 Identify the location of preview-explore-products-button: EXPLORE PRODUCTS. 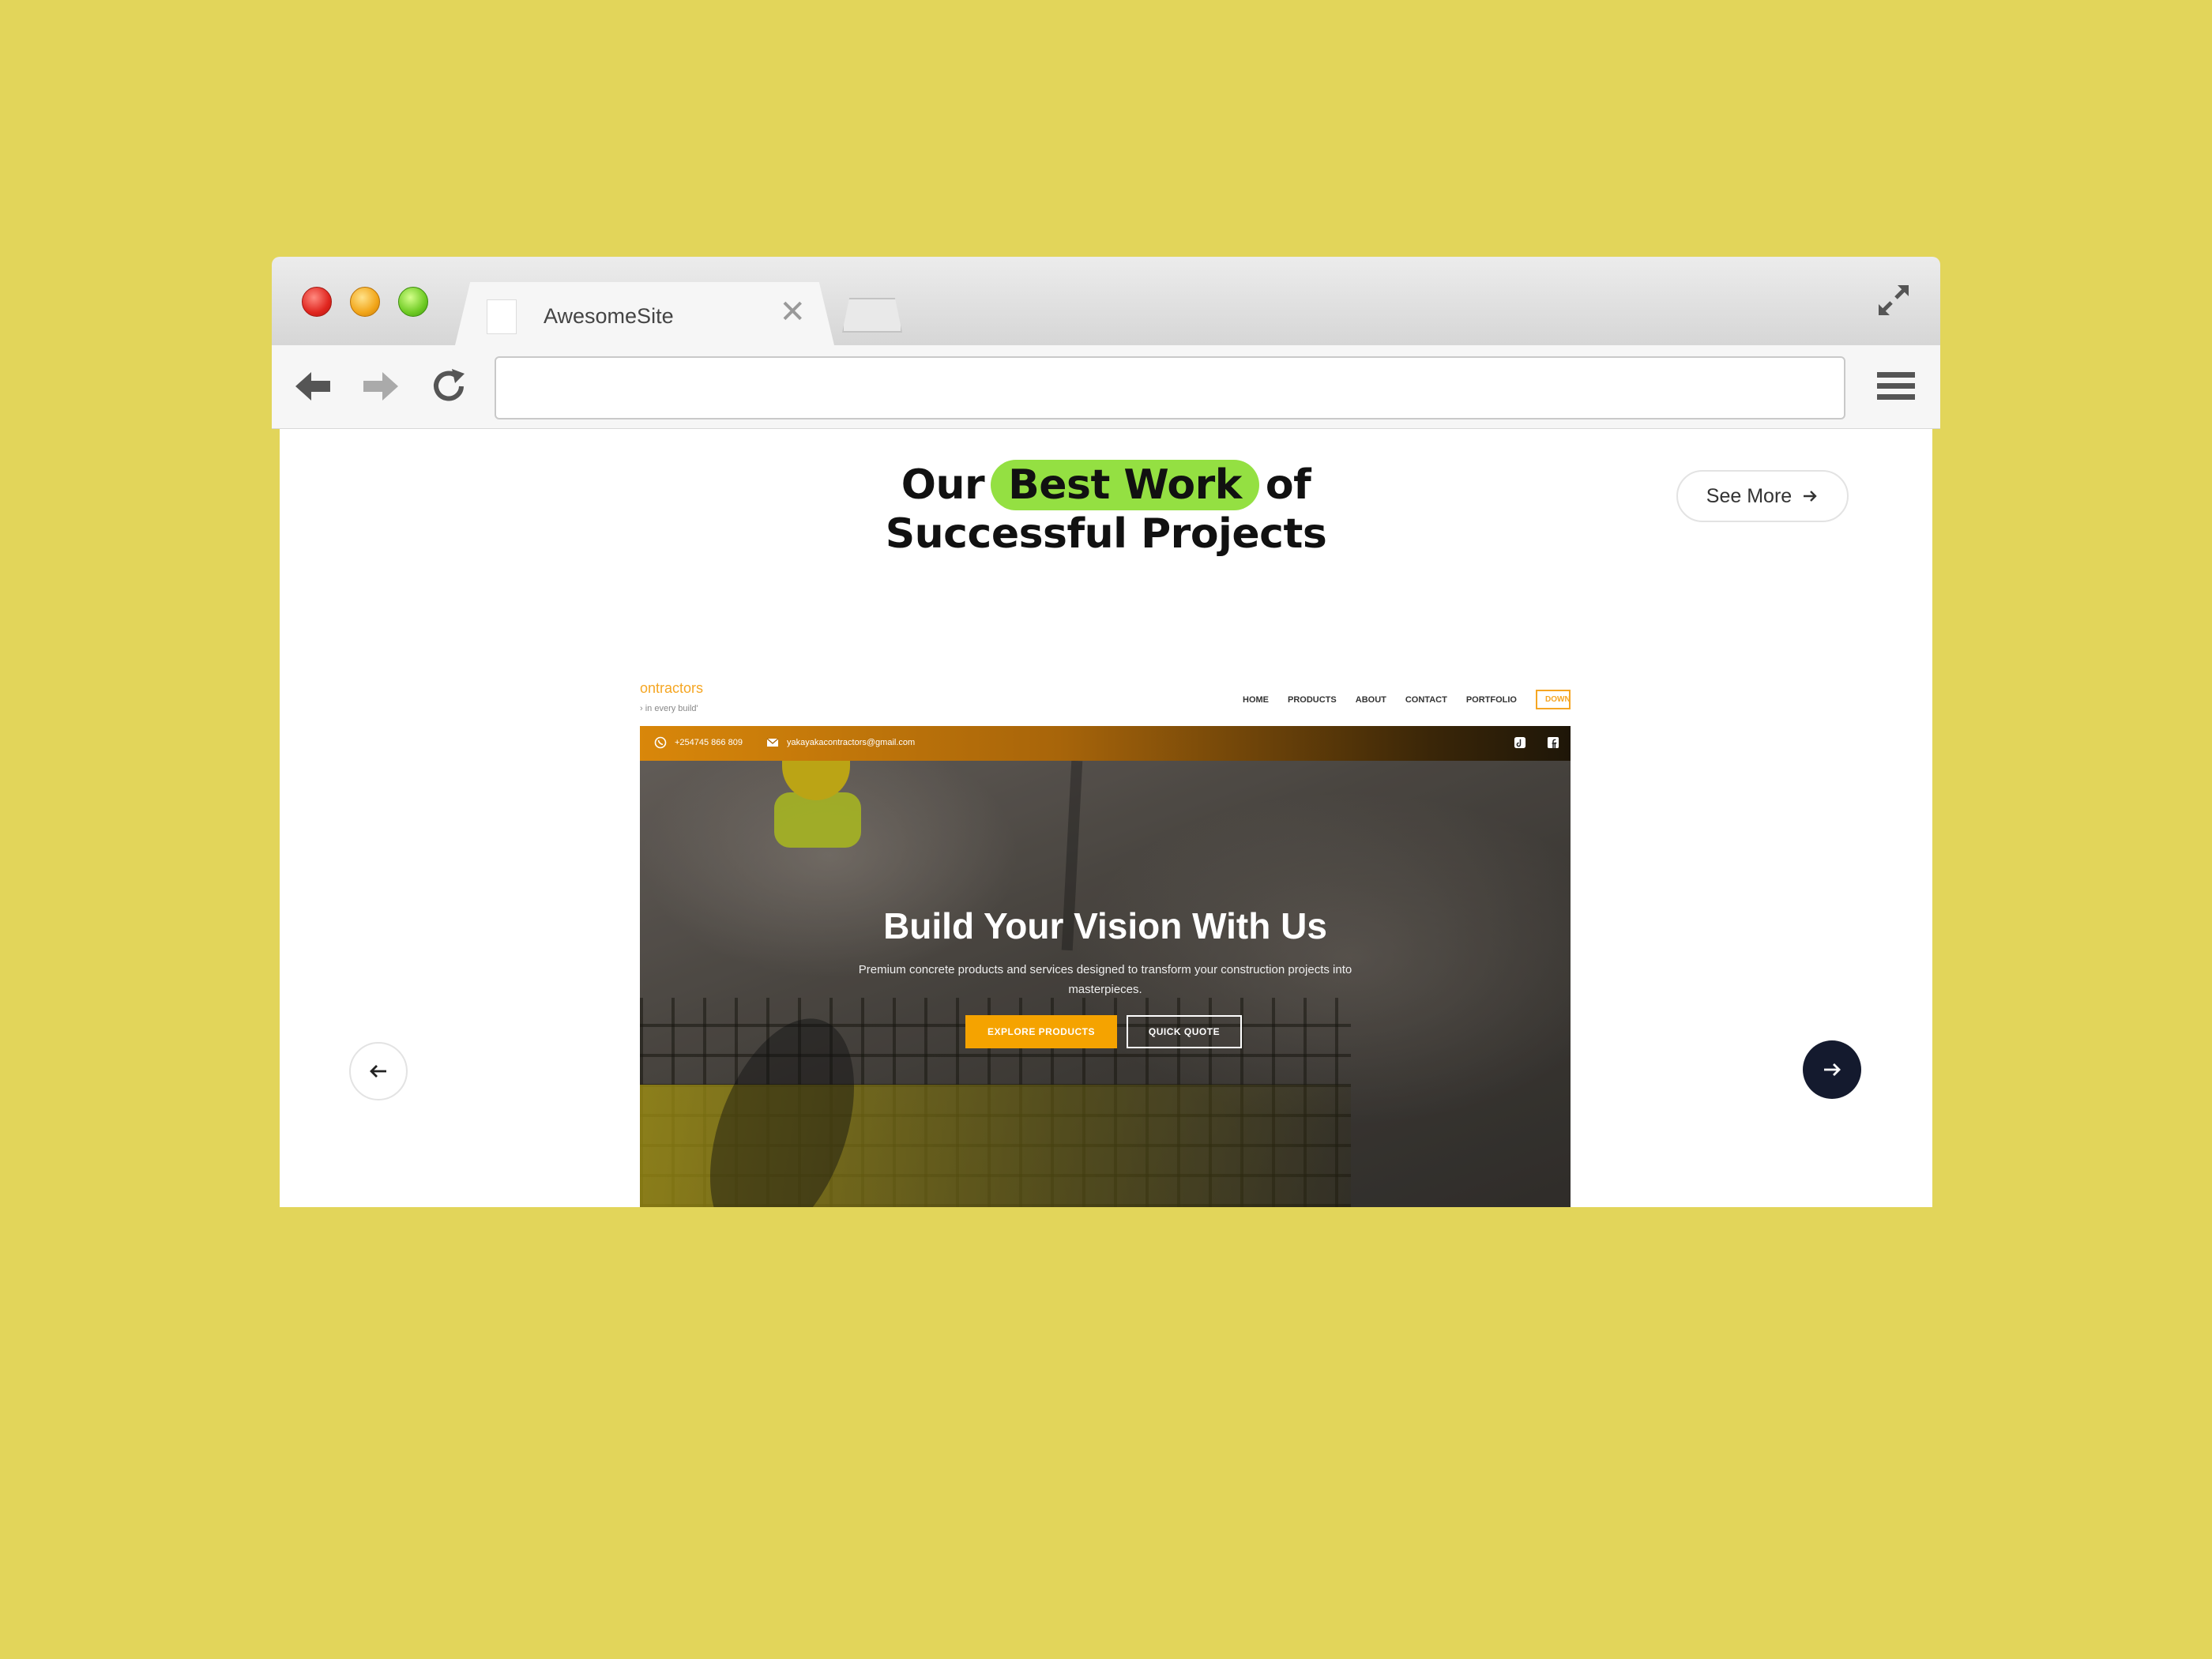
(1041, 1032).